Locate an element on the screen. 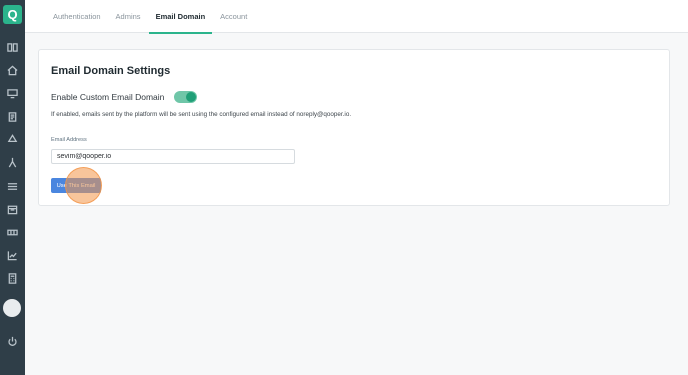  use-this-email-button: Use This Email is located at coordinates (76, 185).